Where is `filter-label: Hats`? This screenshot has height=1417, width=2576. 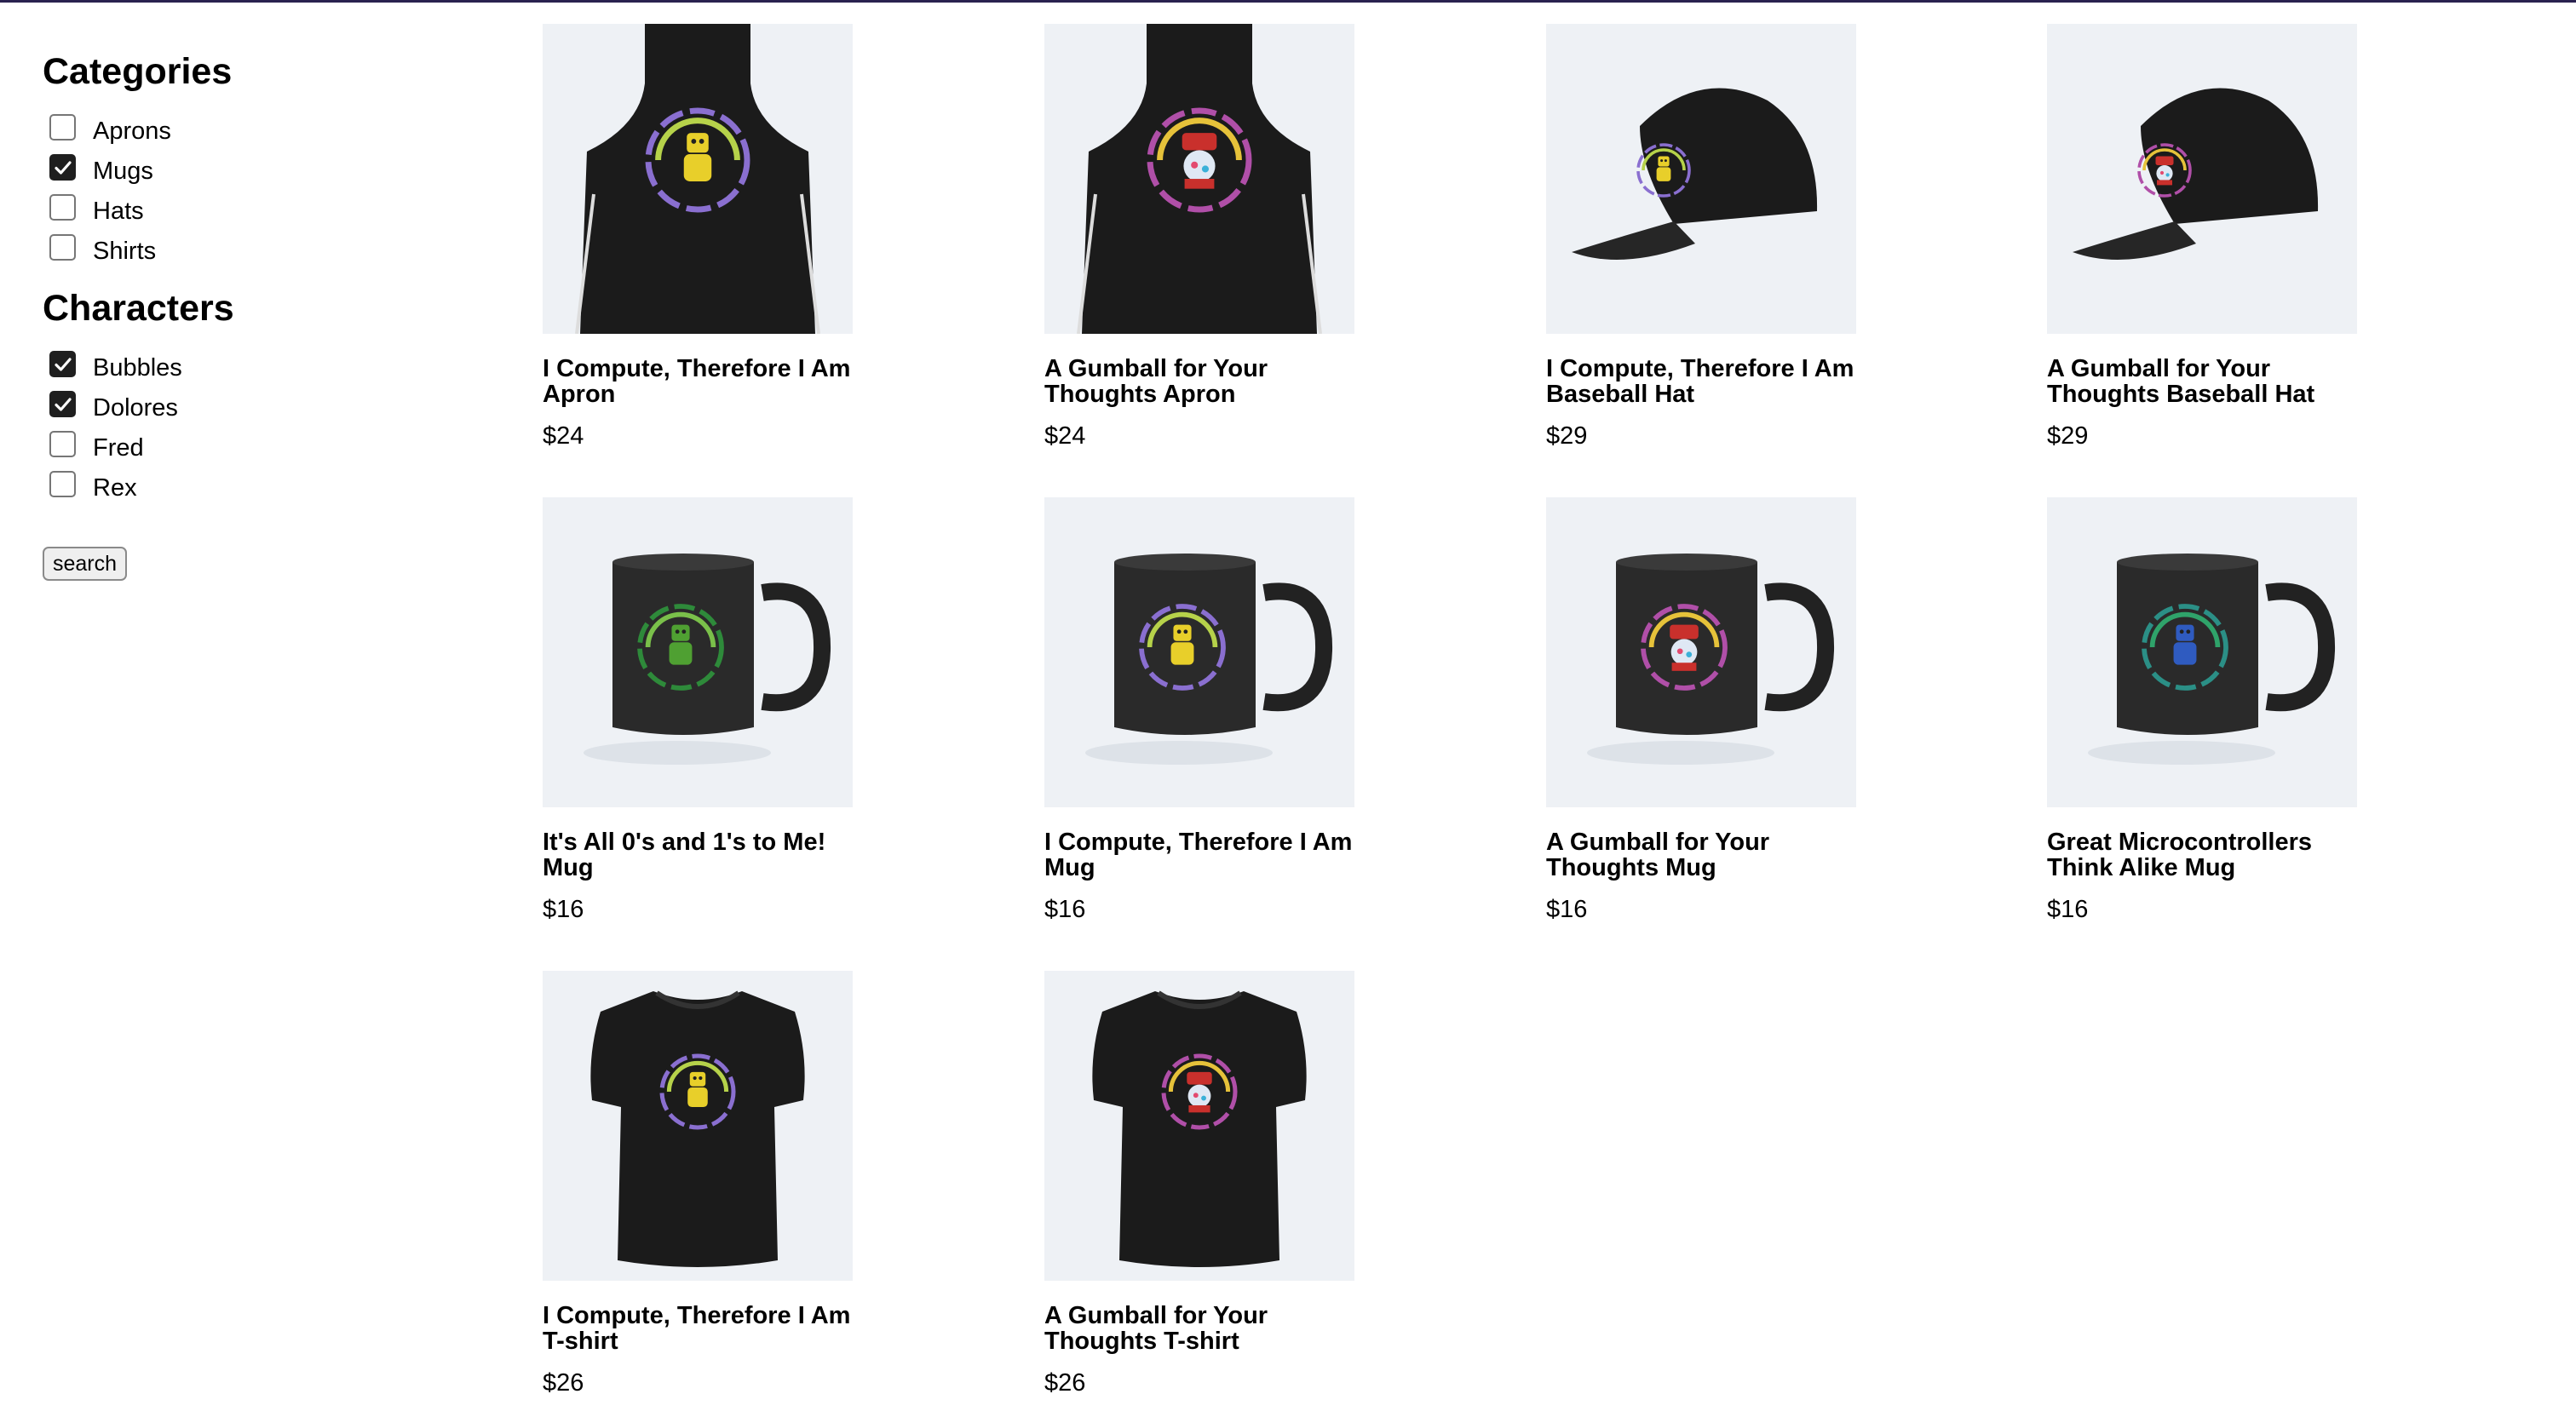 filter-label: Hats is located at coordinates (119, 211).